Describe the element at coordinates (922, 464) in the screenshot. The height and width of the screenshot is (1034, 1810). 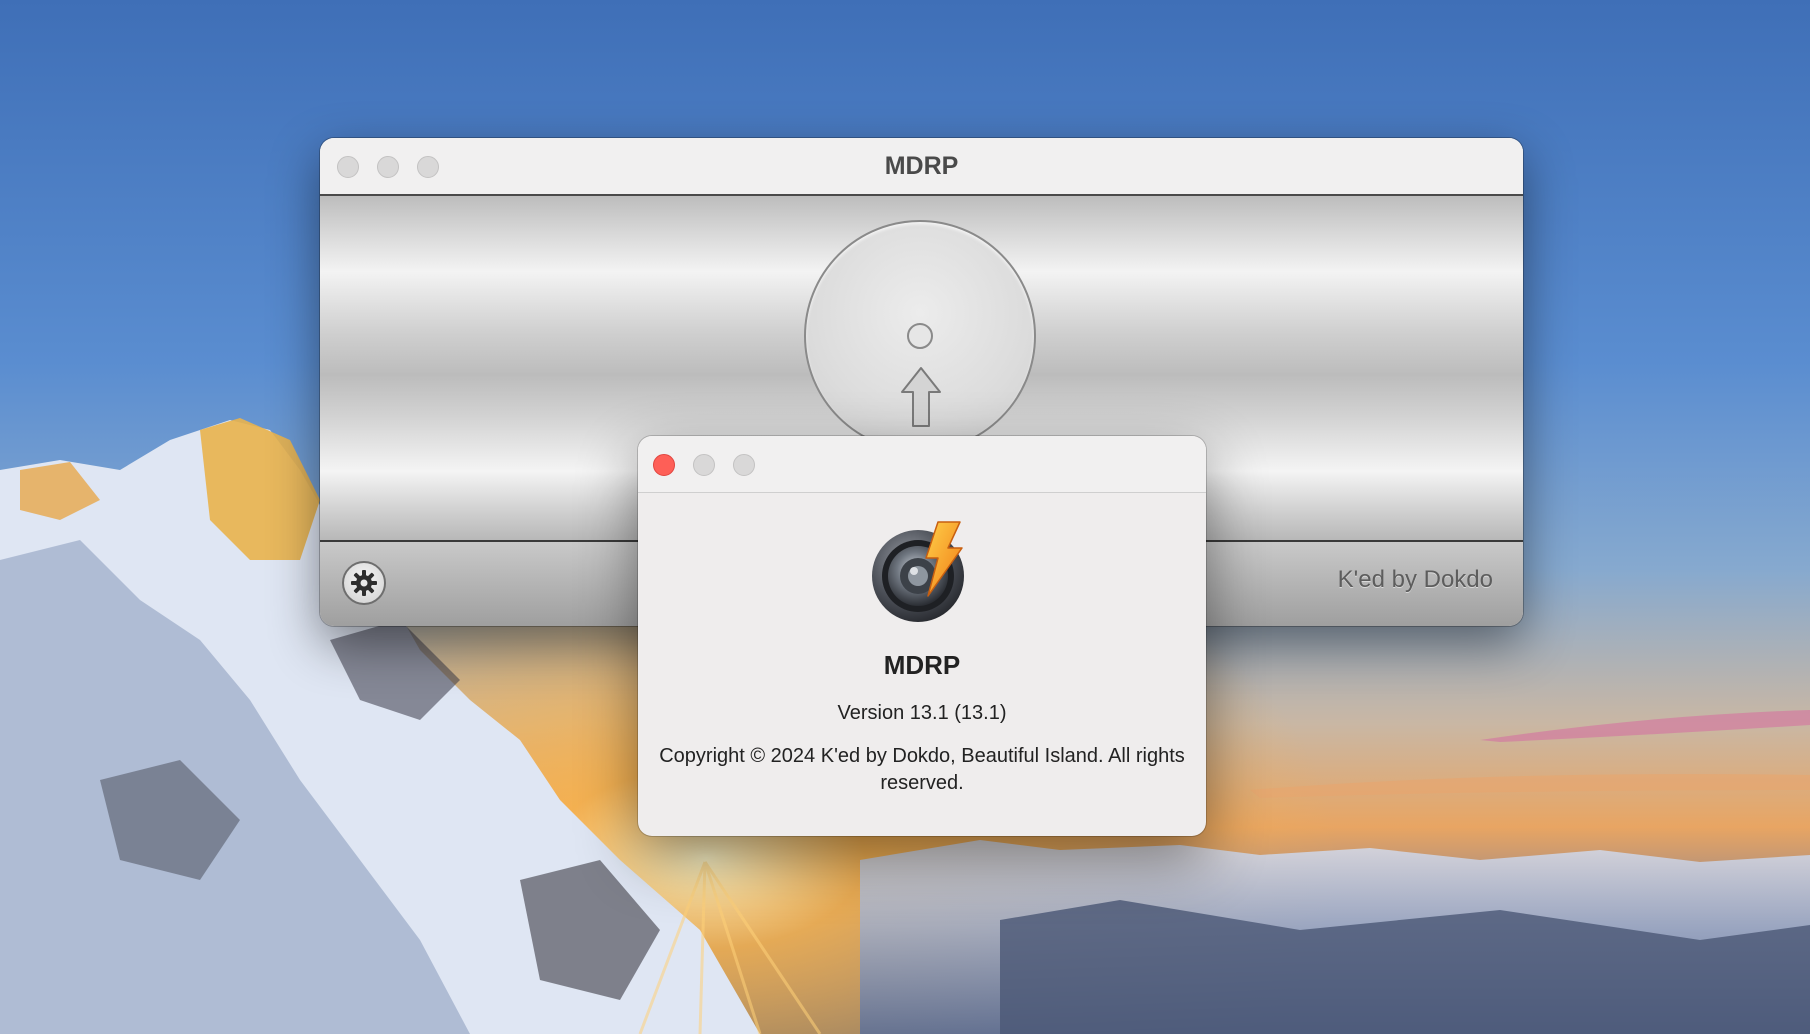
I see `about-titlebar` at that location.